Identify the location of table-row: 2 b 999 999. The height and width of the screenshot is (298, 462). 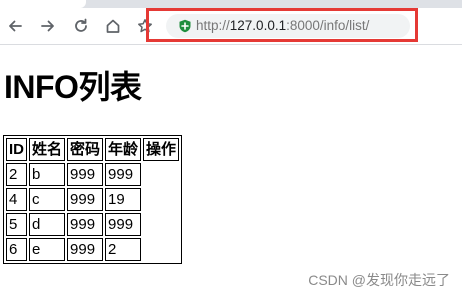
(92, 174).